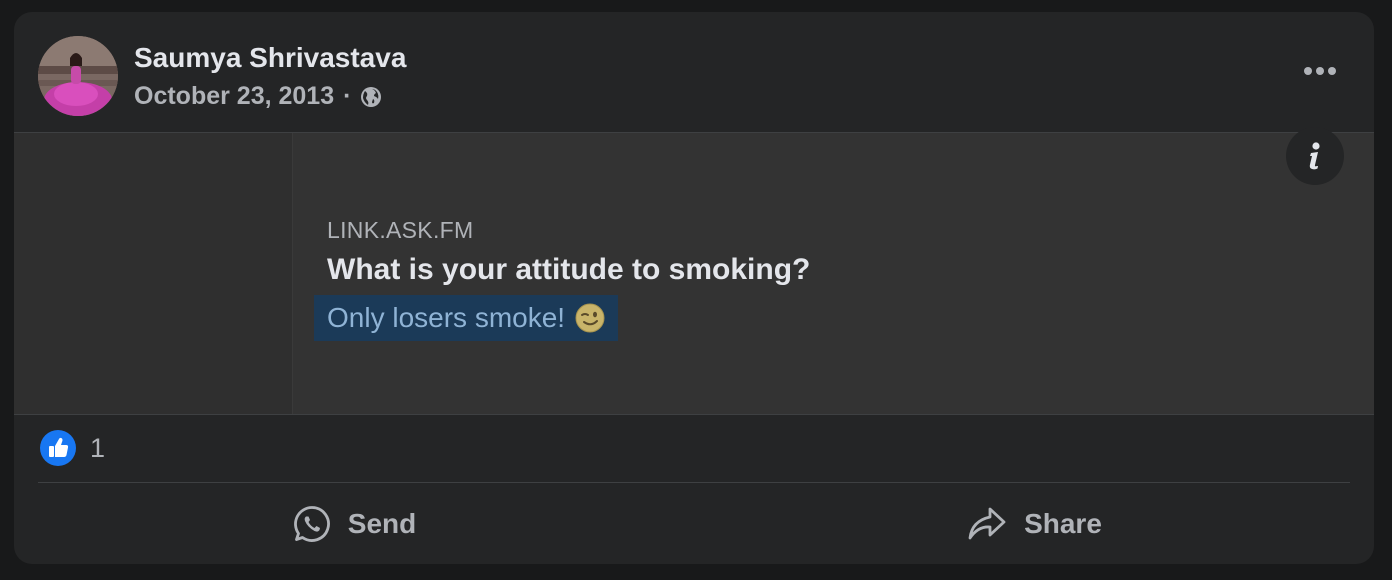 The image size is (1392, 580). I want to click on share-button: Share, so click(1034, 524).